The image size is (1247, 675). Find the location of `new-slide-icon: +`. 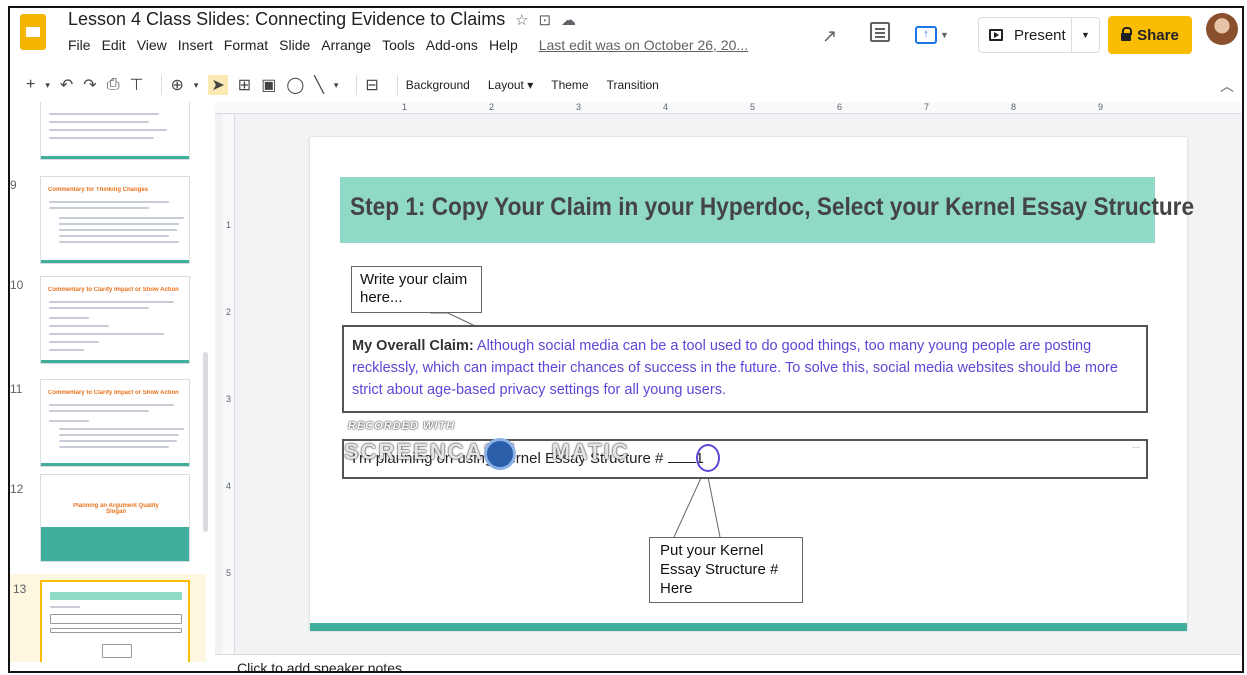

new-slide-icon: + is located at coordinates (30, 85).